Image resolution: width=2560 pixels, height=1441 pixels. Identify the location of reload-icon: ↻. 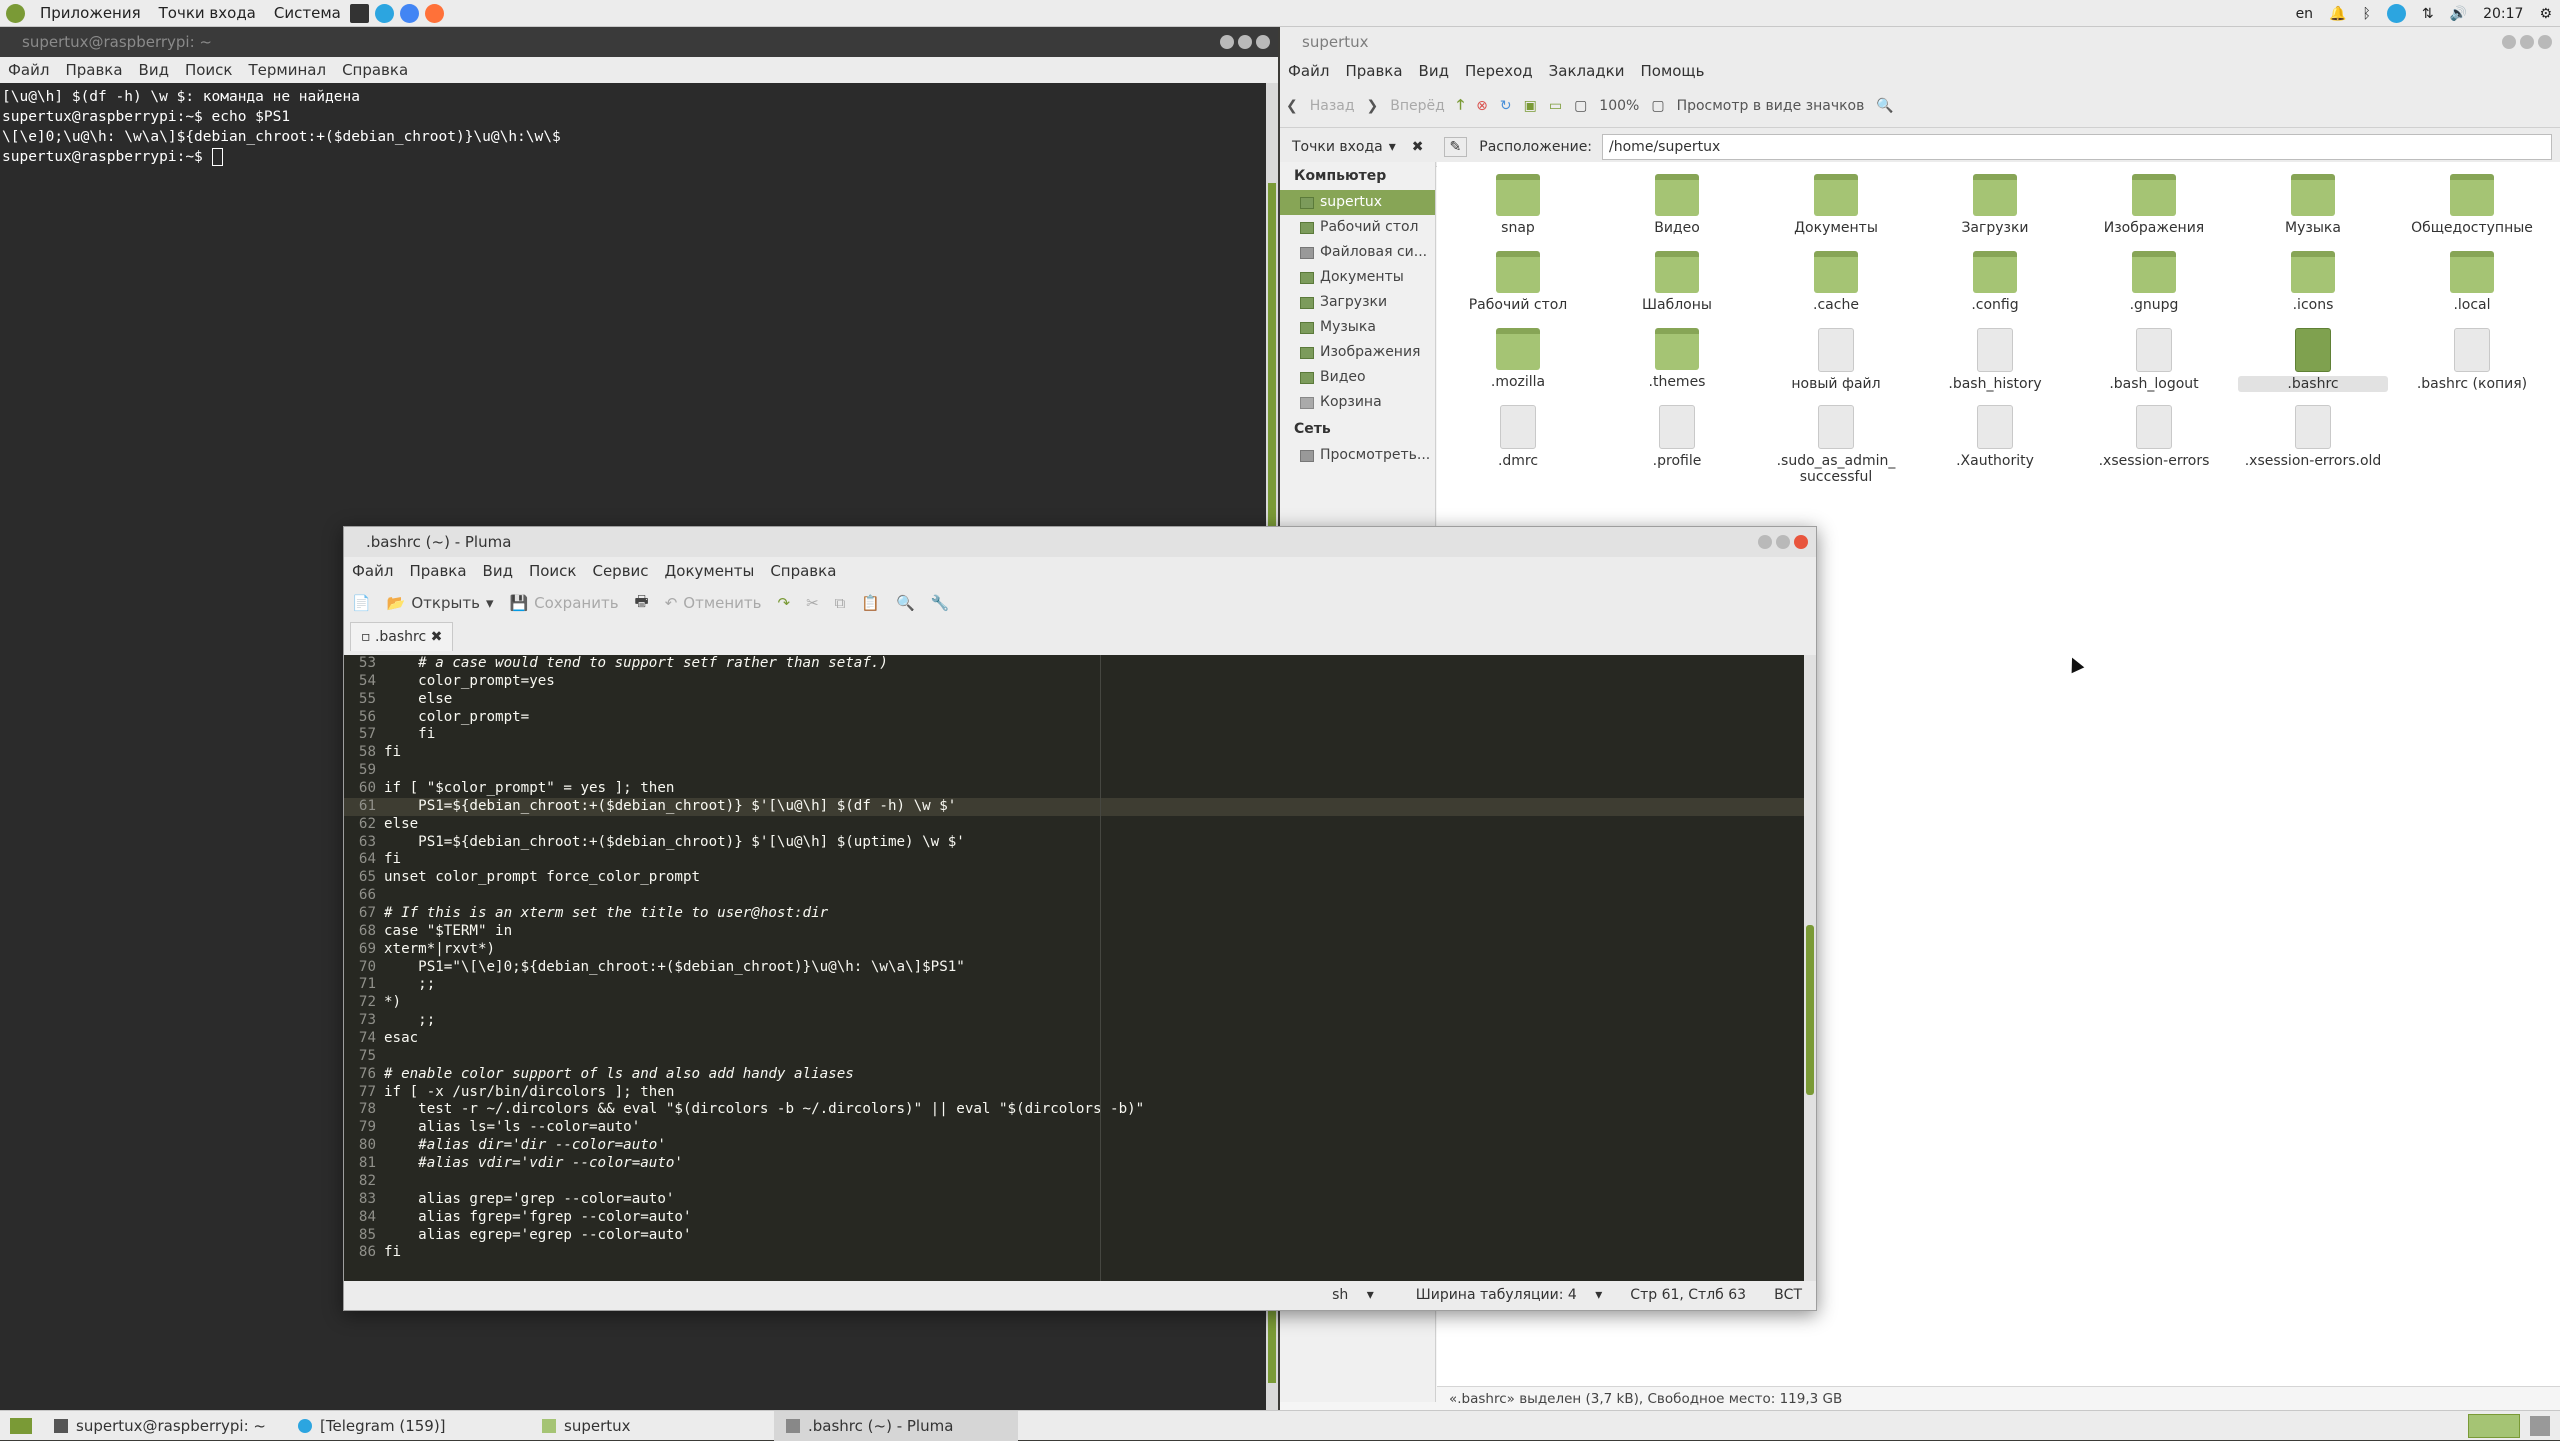
(1506, 106).